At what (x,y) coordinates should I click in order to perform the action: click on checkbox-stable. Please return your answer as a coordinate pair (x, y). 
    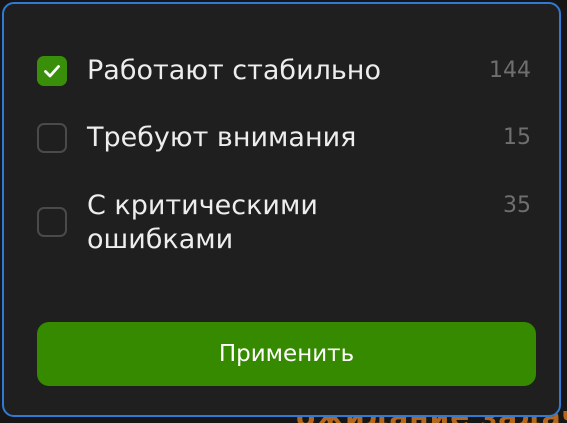
    Looking at the image, I should click on (52, 71).